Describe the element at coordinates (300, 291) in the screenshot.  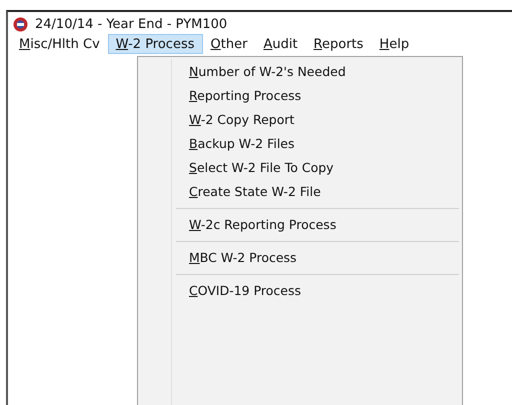
I see `menu-option: COVID-19 Process` at that location.